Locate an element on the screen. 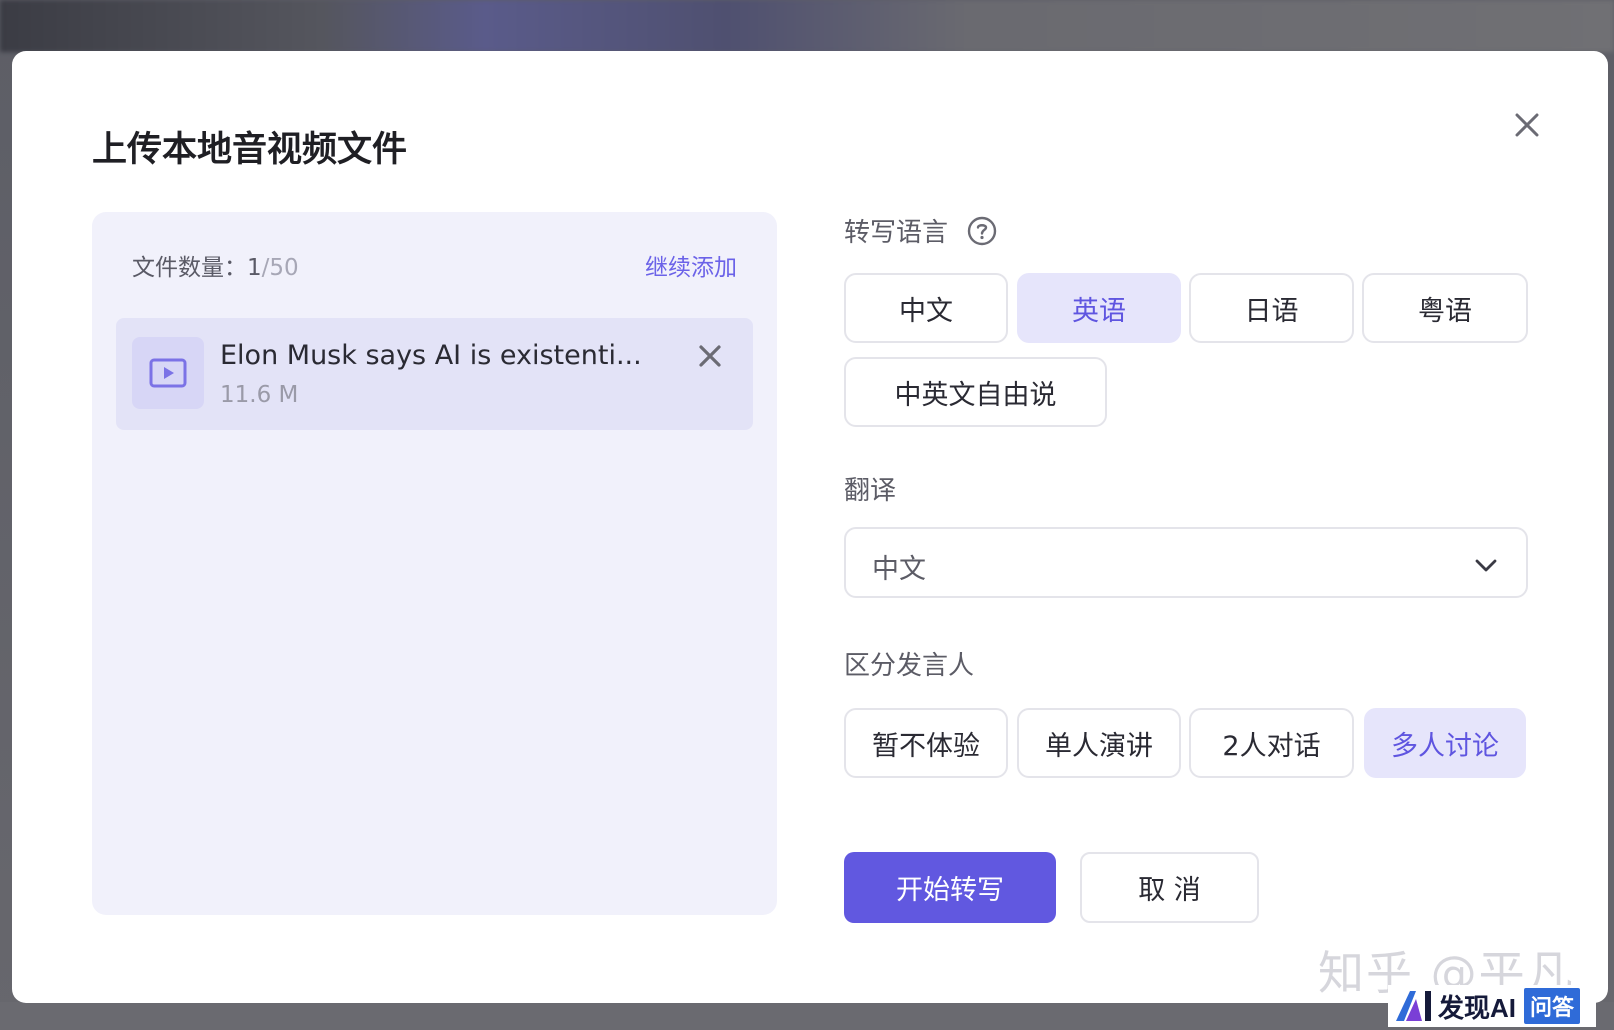 The width and height of the screenshot is (1614, 1030). file-count-max: /50 is located at coordinates (280, 268).